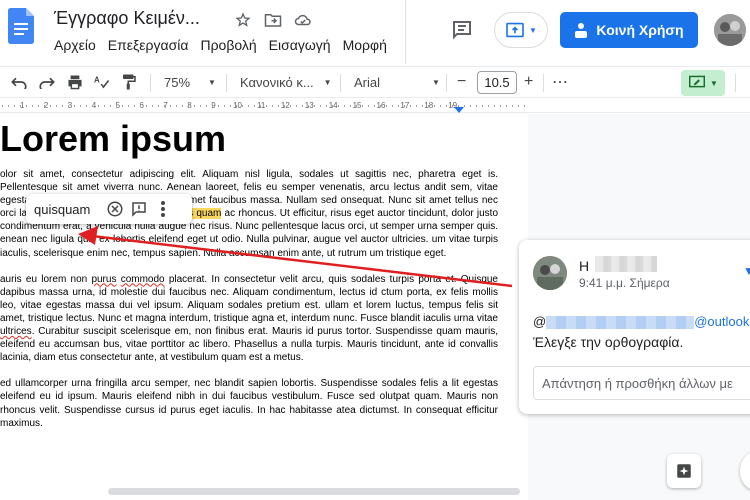 Image resolution: width=750 pixels, height=500 pixels. Describe the element at coordinates (103, 279) in the screenshot. I see `misspelled-word: purus` at that location.